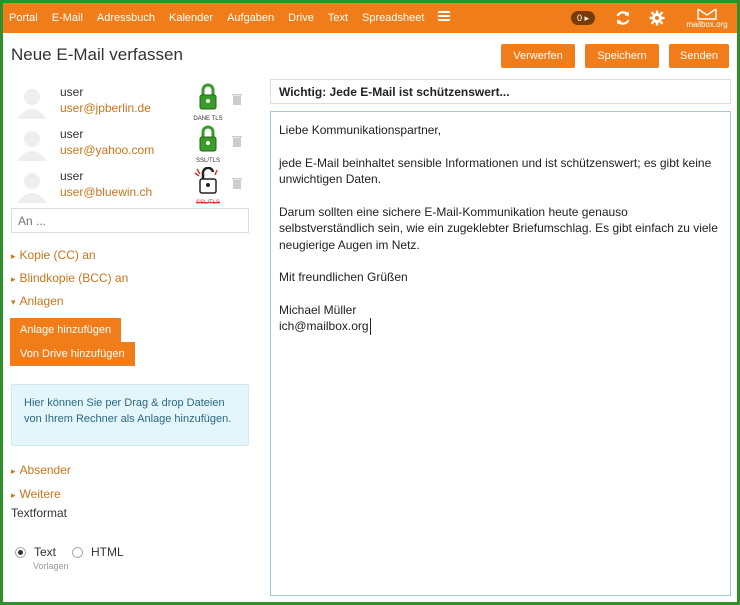 This screenshot has height=605, width=740. What do you see at coordinates (444, 18) in the screenshot?
I see `hamburger-icon` at bounding box center [444, 18].